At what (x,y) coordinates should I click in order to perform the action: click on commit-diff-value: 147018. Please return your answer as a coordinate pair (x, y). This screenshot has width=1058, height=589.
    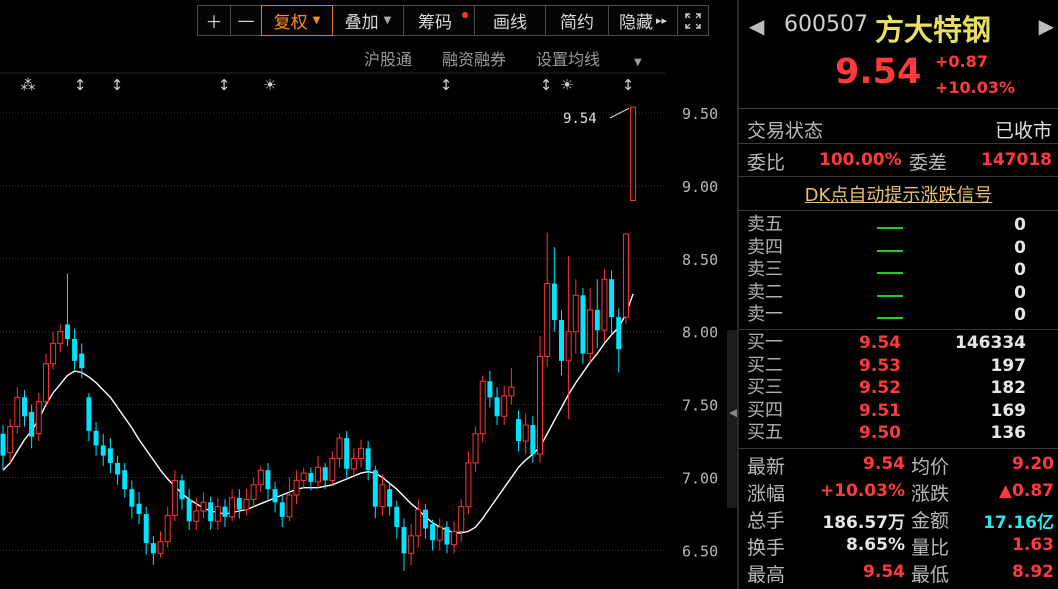
    Looking at the image, I should click on (1016, 160).